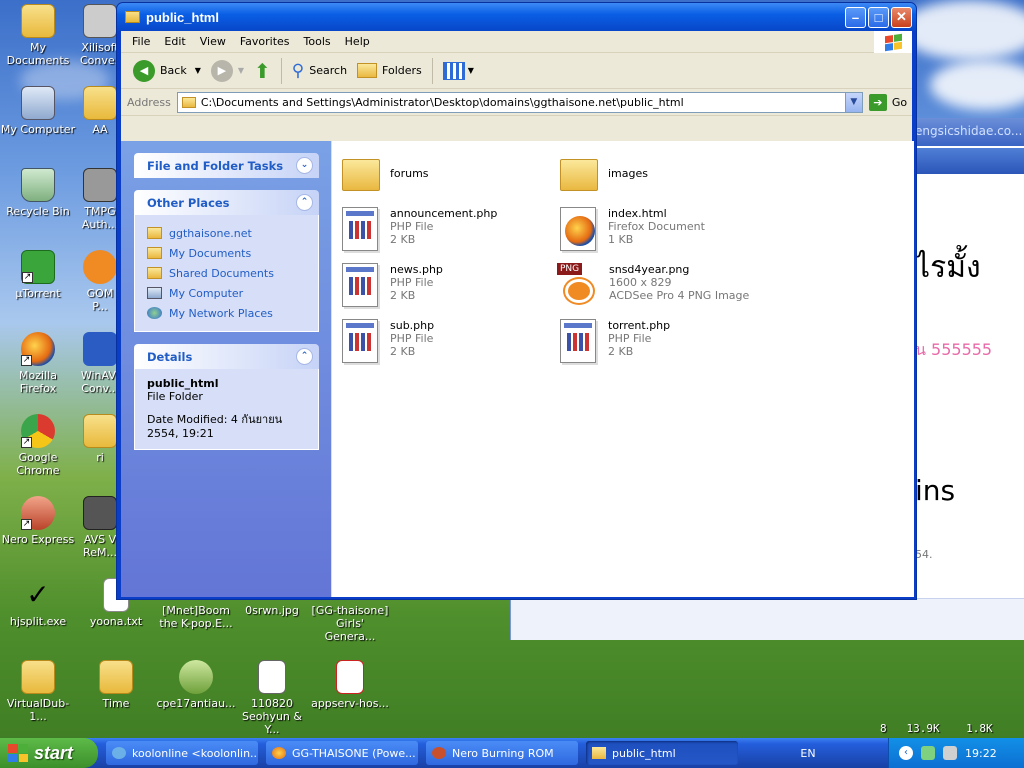 The width and height of the screenshot is (1024, 768). I want to click on up-folder-icon: ⬆, so click(262, 70).